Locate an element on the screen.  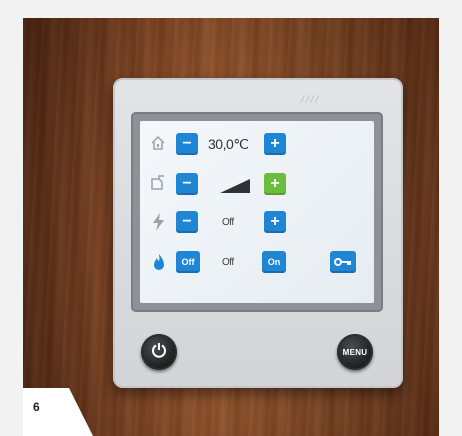
water-tap-icon is located at coordinates (158, 185).